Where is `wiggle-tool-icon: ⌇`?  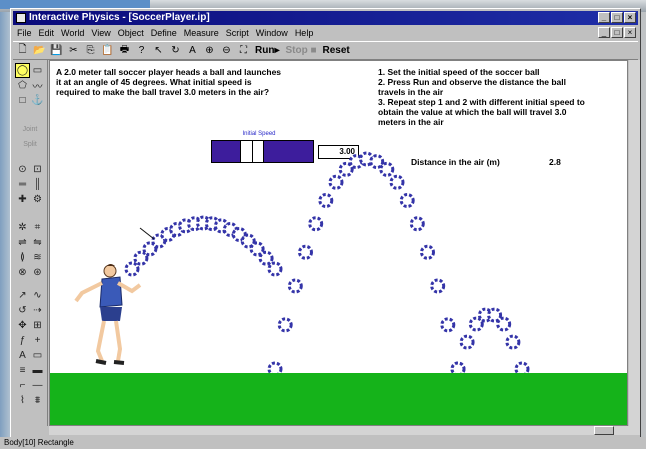
wiggle-tool-icon: ⌇ is located at coordinates (22, 400).